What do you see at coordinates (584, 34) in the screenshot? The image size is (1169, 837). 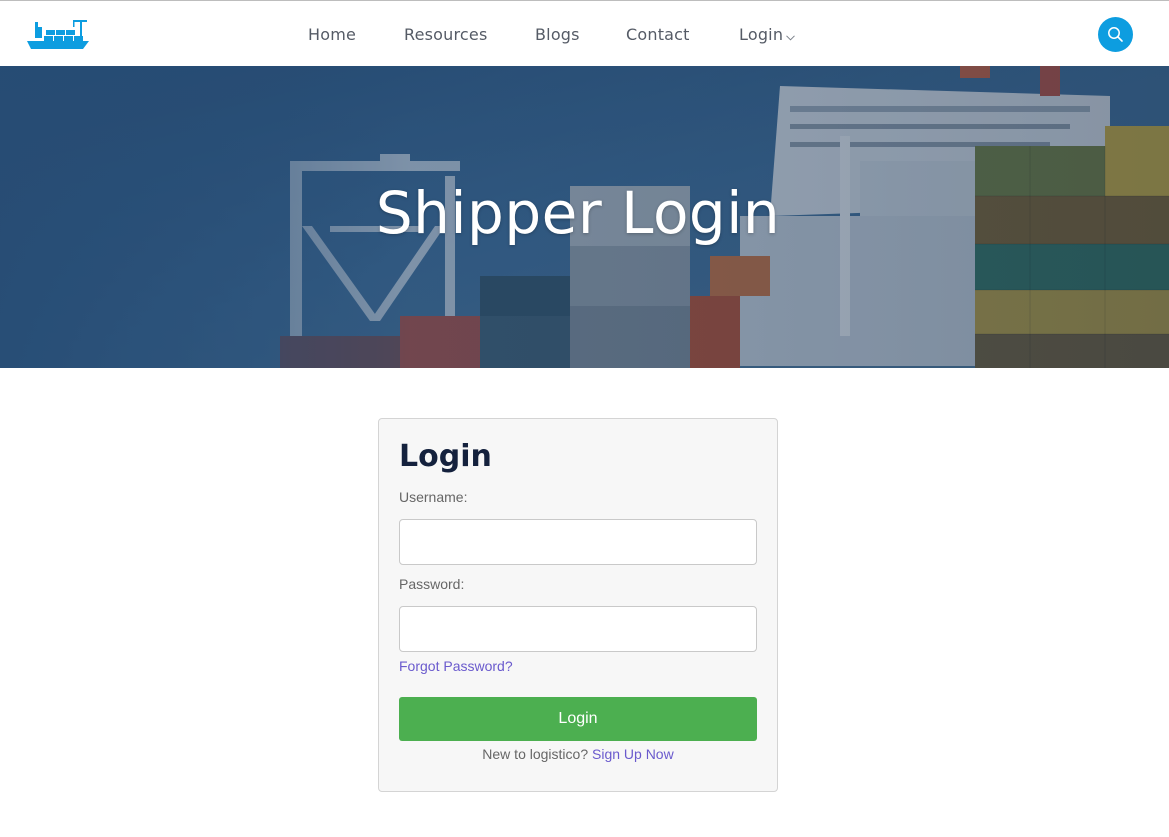 I see `navbar: Home Resources Blogs Contact Login` at bounding box center [584, 34].